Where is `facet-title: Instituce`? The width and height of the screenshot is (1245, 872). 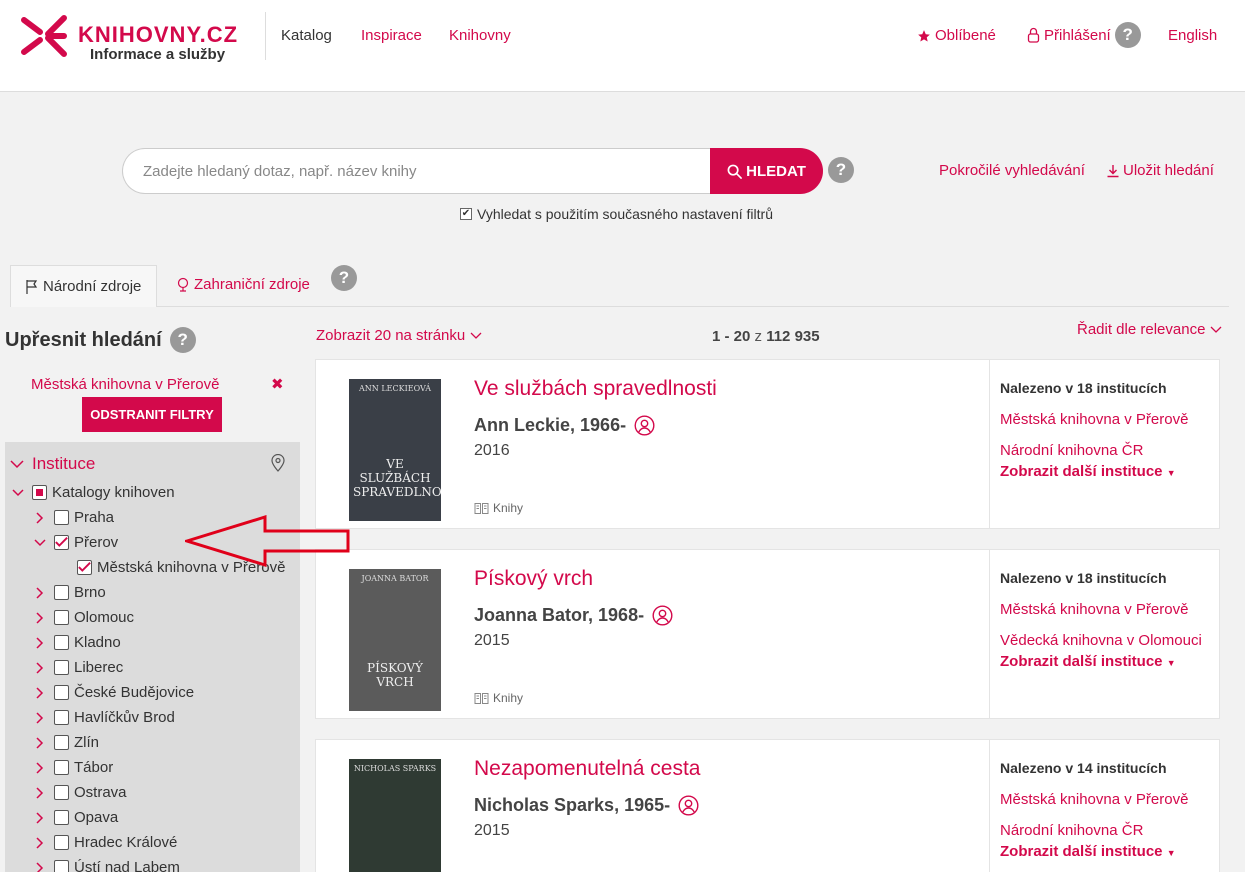
facet-title: Instituce is located at coordinates (64, 463).